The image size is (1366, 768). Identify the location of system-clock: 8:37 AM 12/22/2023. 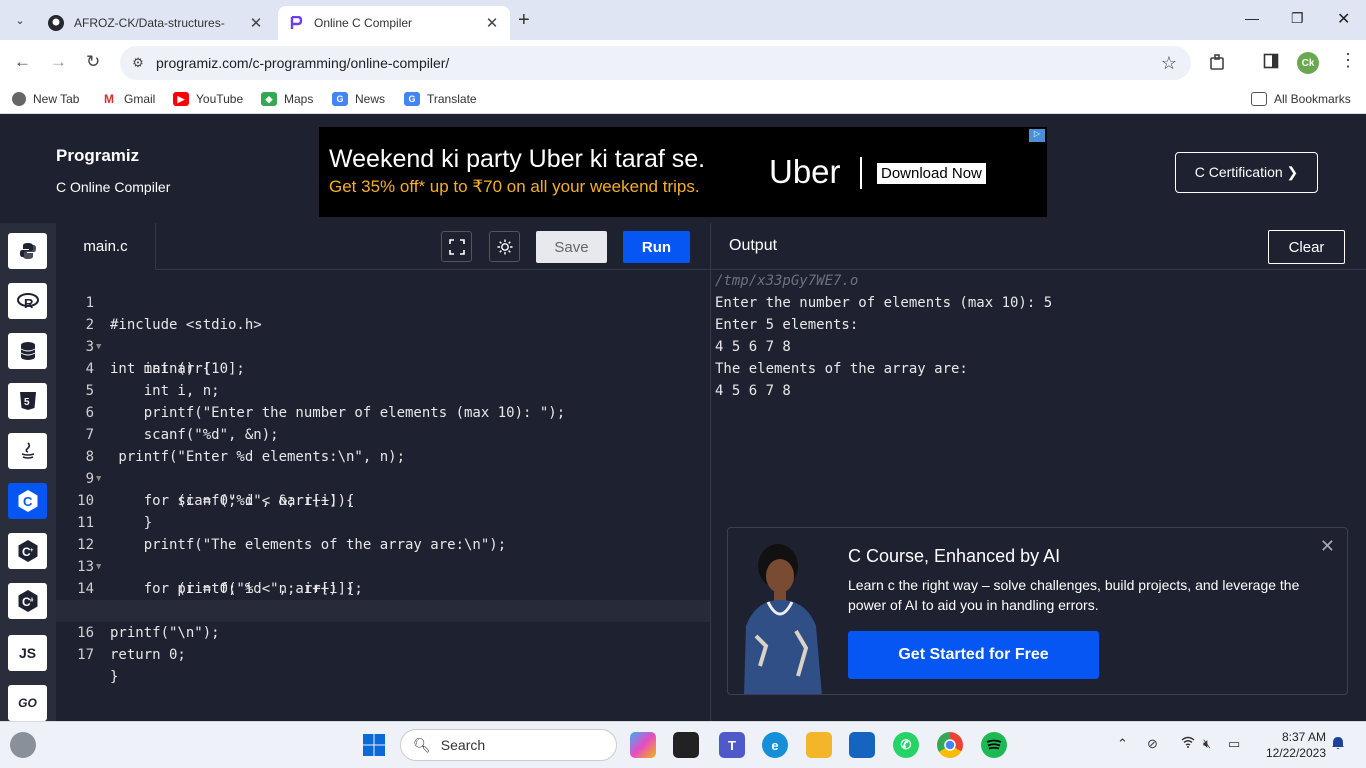
(1292, 745).